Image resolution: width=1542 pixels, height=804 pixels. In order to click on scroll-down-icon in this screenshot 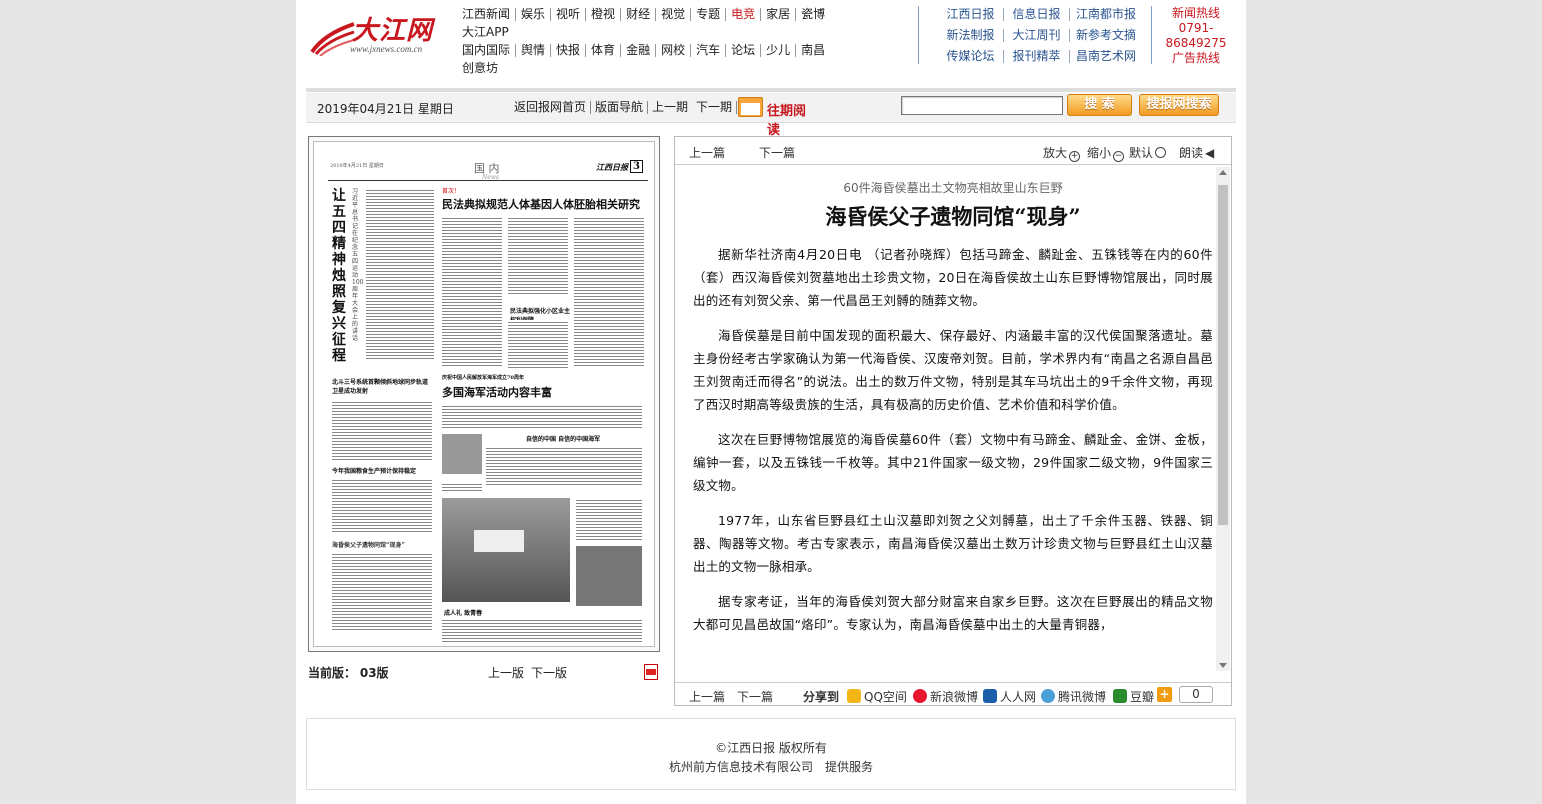, I will do `click(1223, 665)`.